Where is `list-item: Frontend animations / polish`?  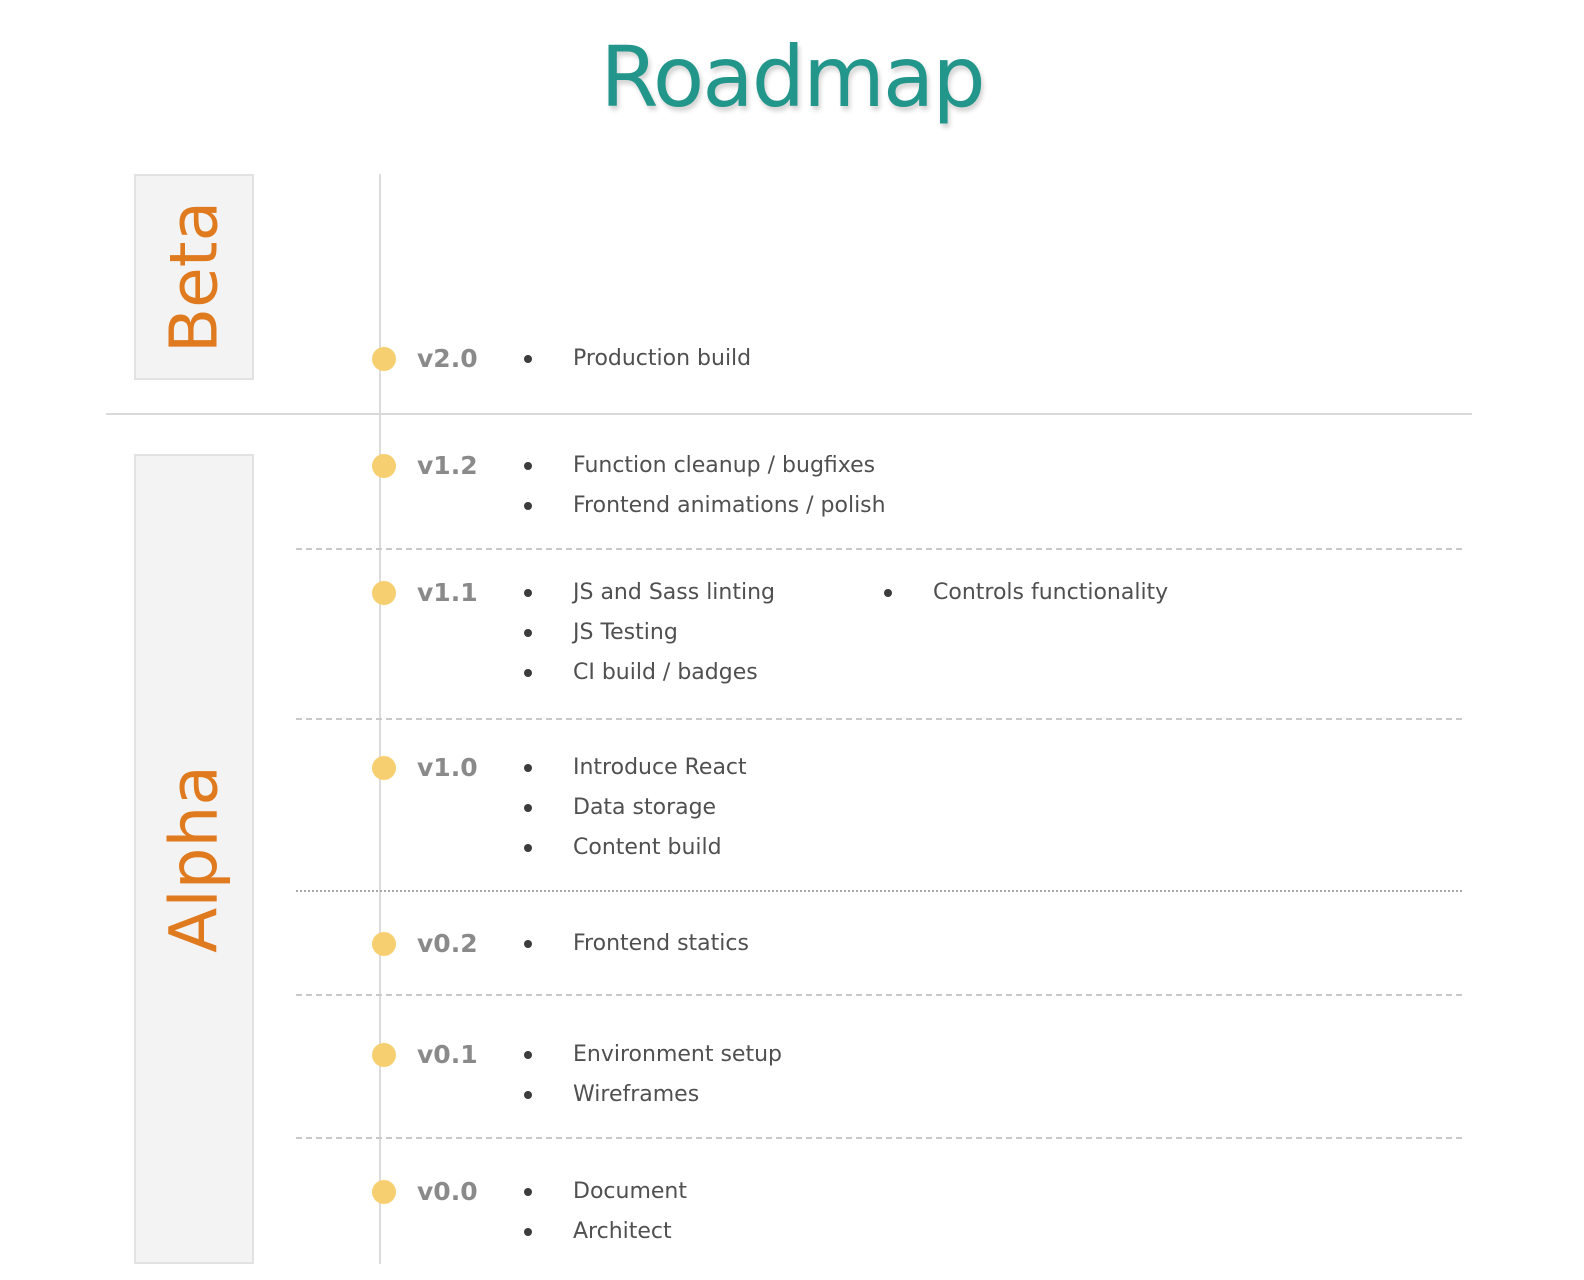 list-item: Frontend animations / polish is located at coordinates (729, 505).